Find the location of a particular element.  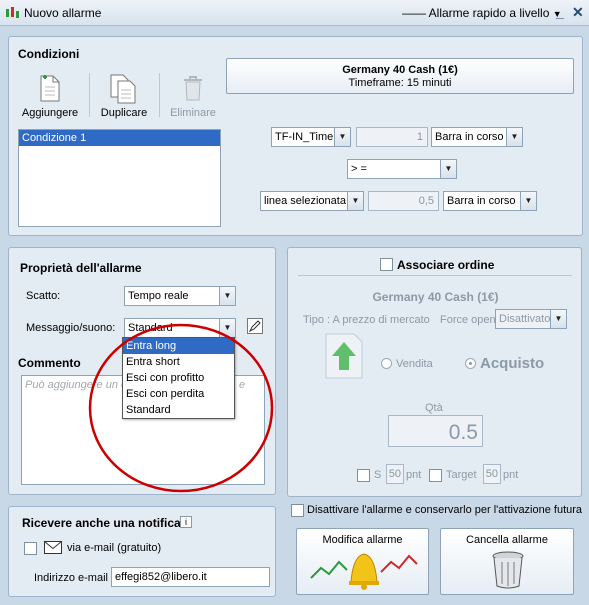

cancel-alarm-button: Cancella allarme is located at coordinates (507, 561).